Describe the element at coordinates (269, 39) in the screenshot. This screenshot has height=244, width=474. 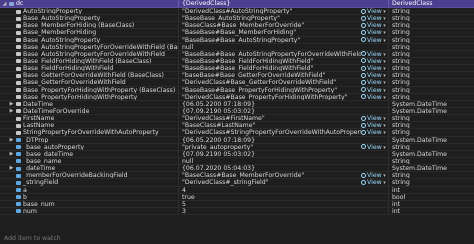
I see `row-value: "BaseBase#Base_AutoStringProperty"` at that location.